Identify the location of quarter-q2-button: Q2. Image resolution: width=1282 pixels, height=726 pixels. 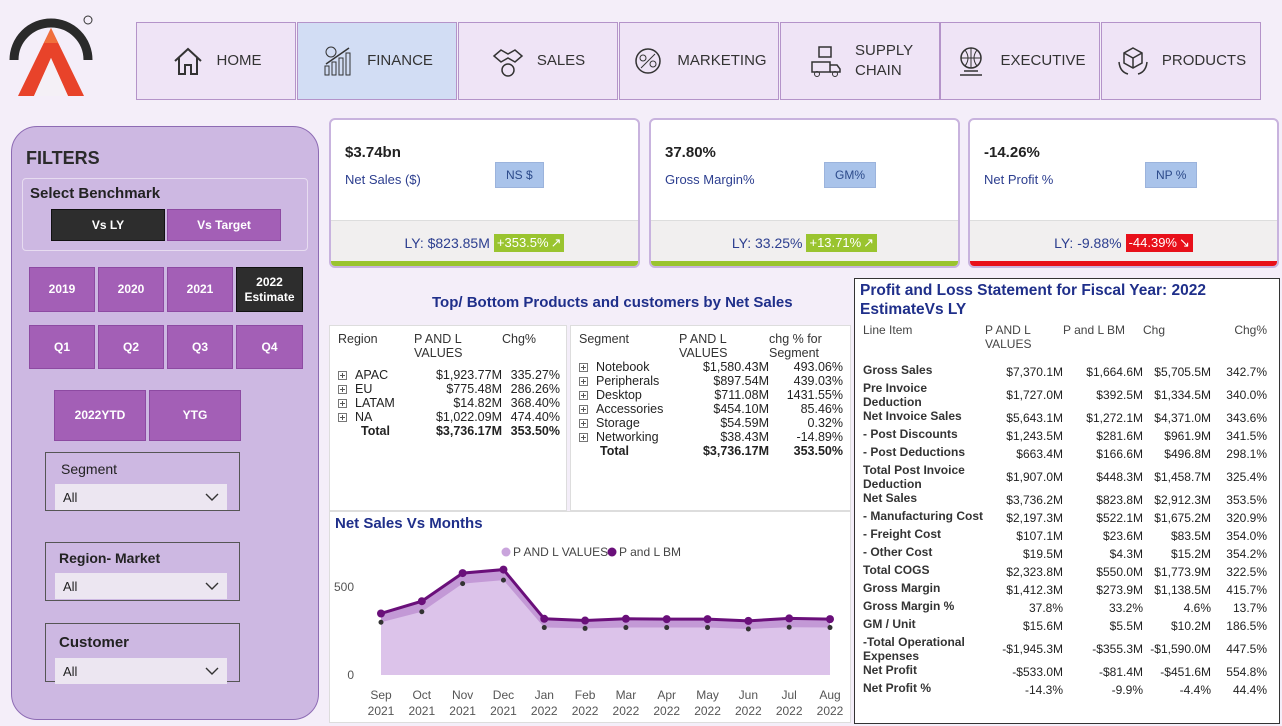
(131, 347).